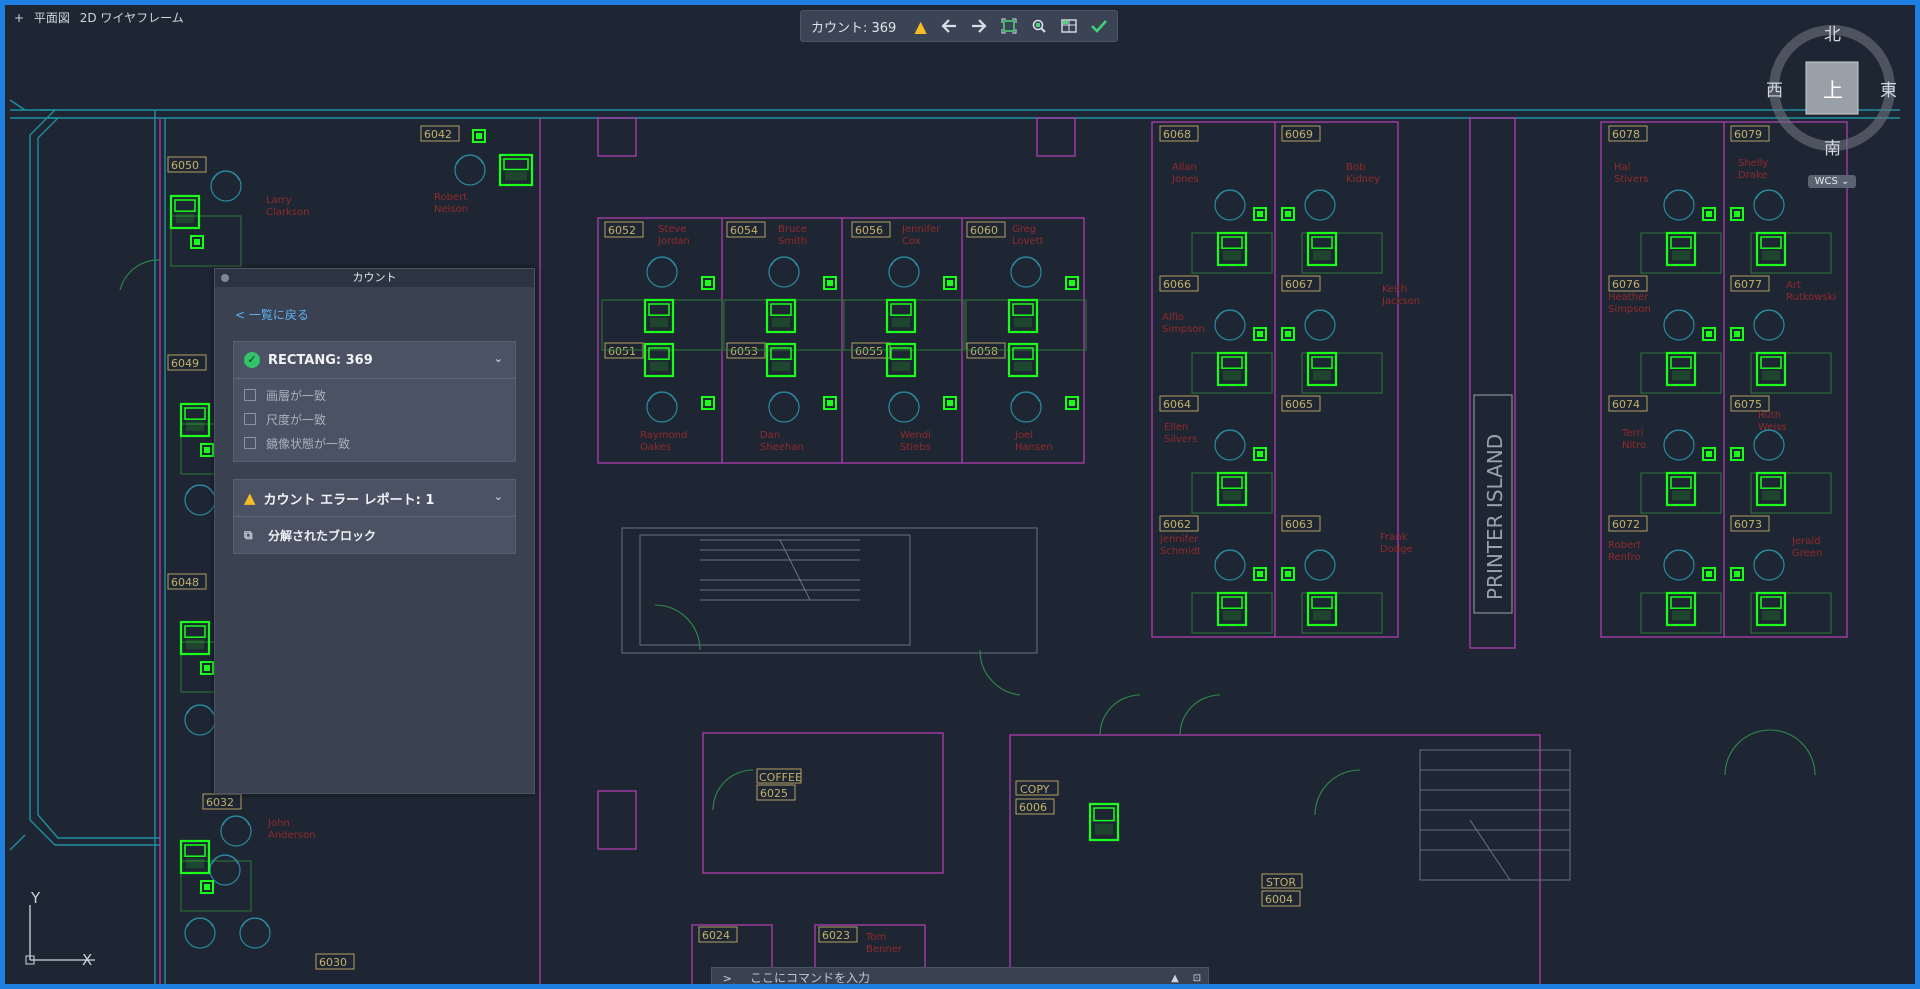  What do you see at coordinates (673, 235) in the screenshot?
I see `occupant-name: Steve Jordan` at bounding box center [673, 235].